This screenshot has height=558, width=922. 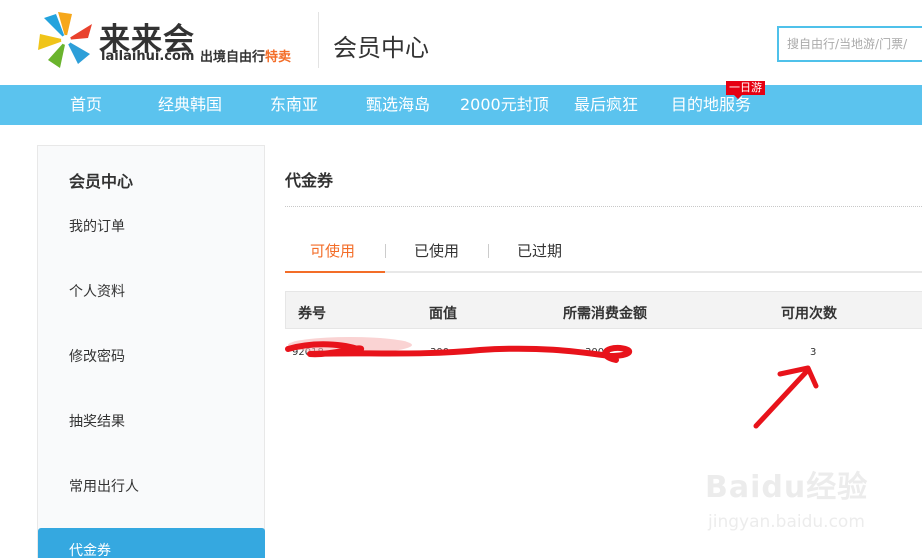 I want to click on voucher-min-spend: 3000, so click(x=598, y=352).